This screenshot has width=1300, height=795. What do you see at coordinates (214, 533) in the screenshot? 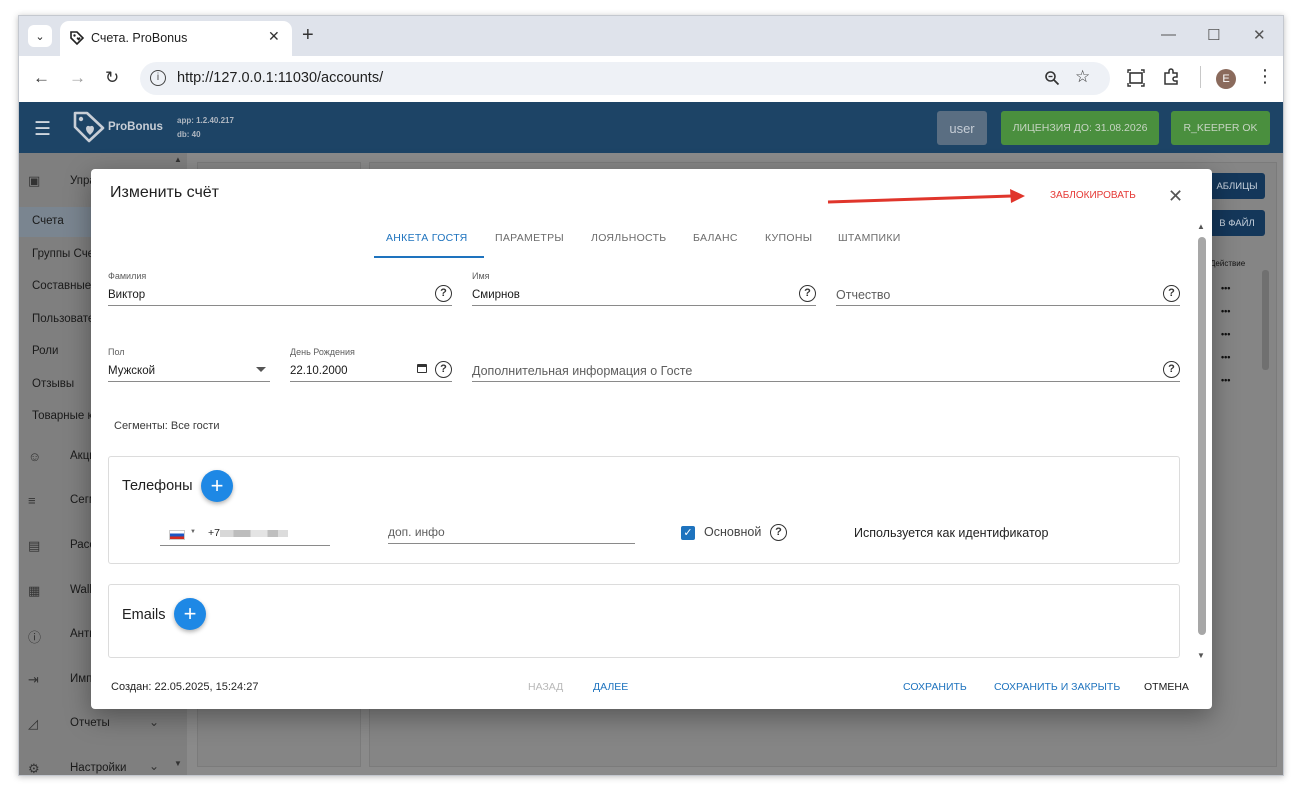
I see `phone-prefix: +7` at bounding box center [214, 533].